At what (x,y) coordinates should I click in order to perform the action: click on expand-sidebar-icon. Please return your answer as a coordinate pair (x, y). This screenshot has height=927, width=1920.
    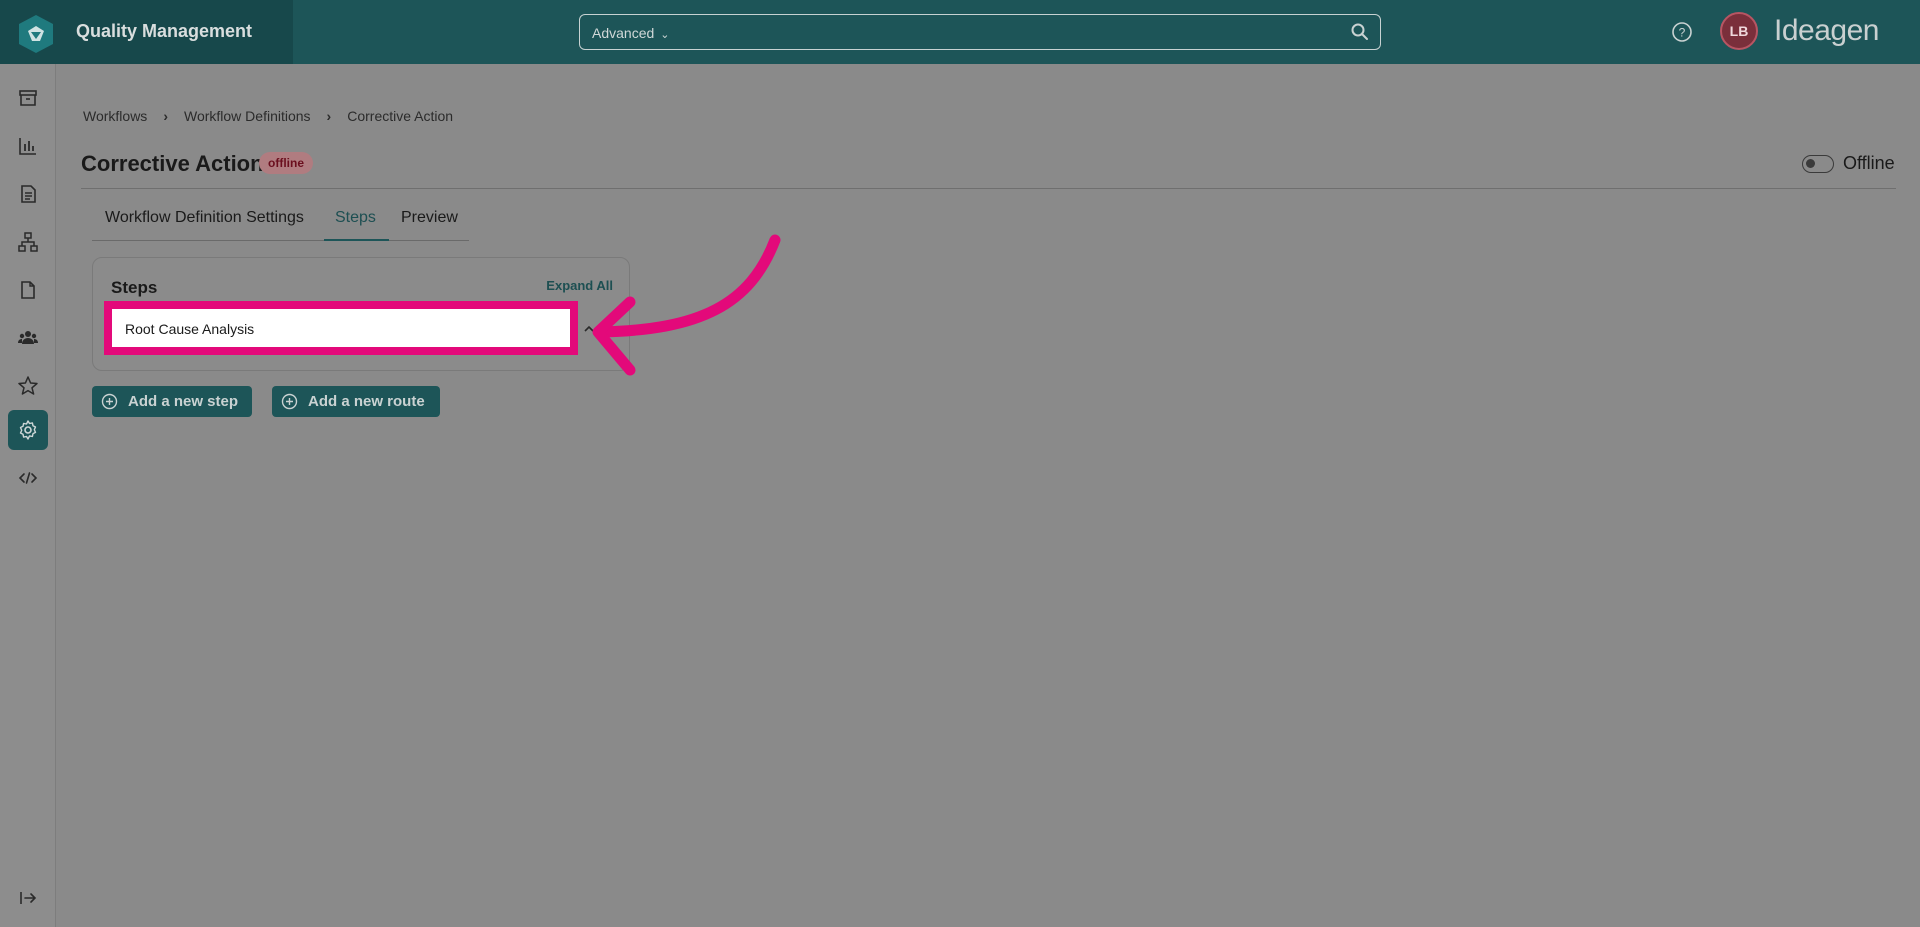
    Looking at the image, I should click on (28, 898).